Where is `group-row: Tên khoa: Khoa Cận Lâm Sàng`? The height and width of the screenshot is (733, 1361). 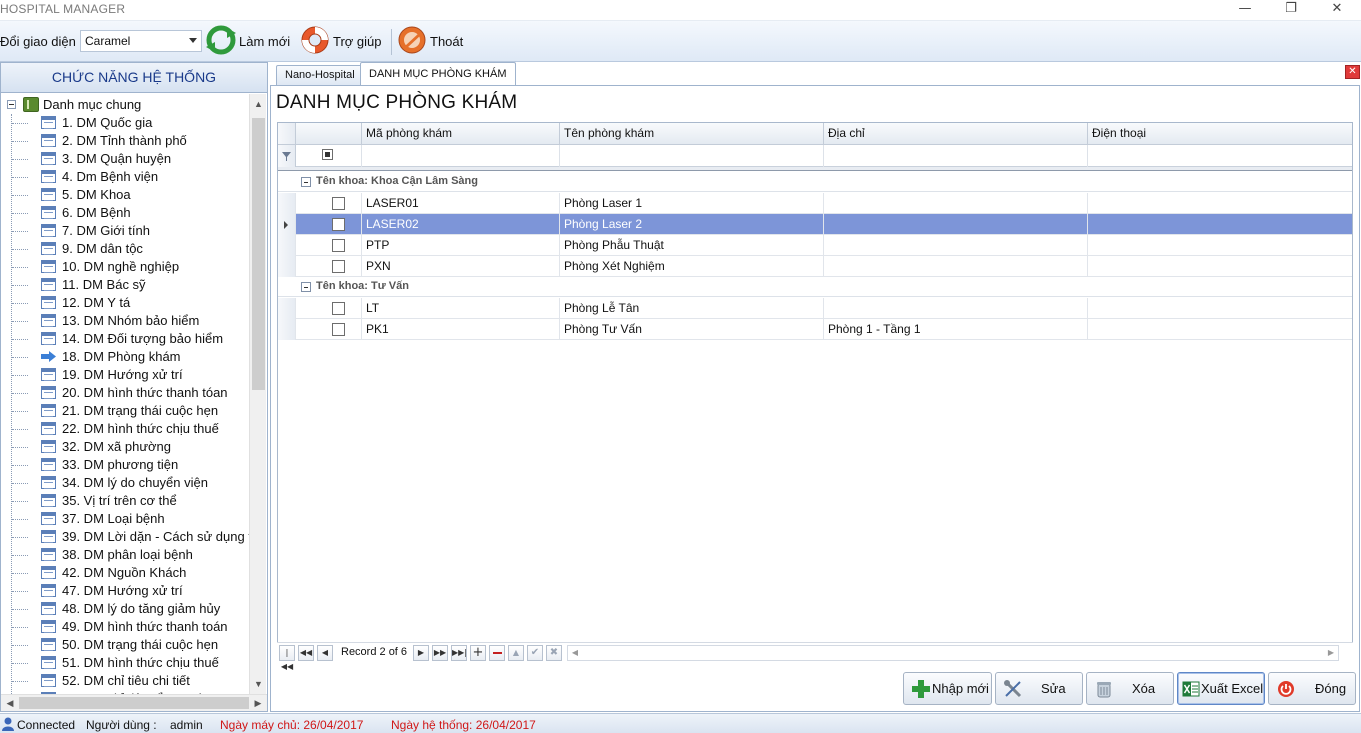
group-row: Tên khoa: Khoa Cận Lâm Sàng is located at coordinates (815, 182).